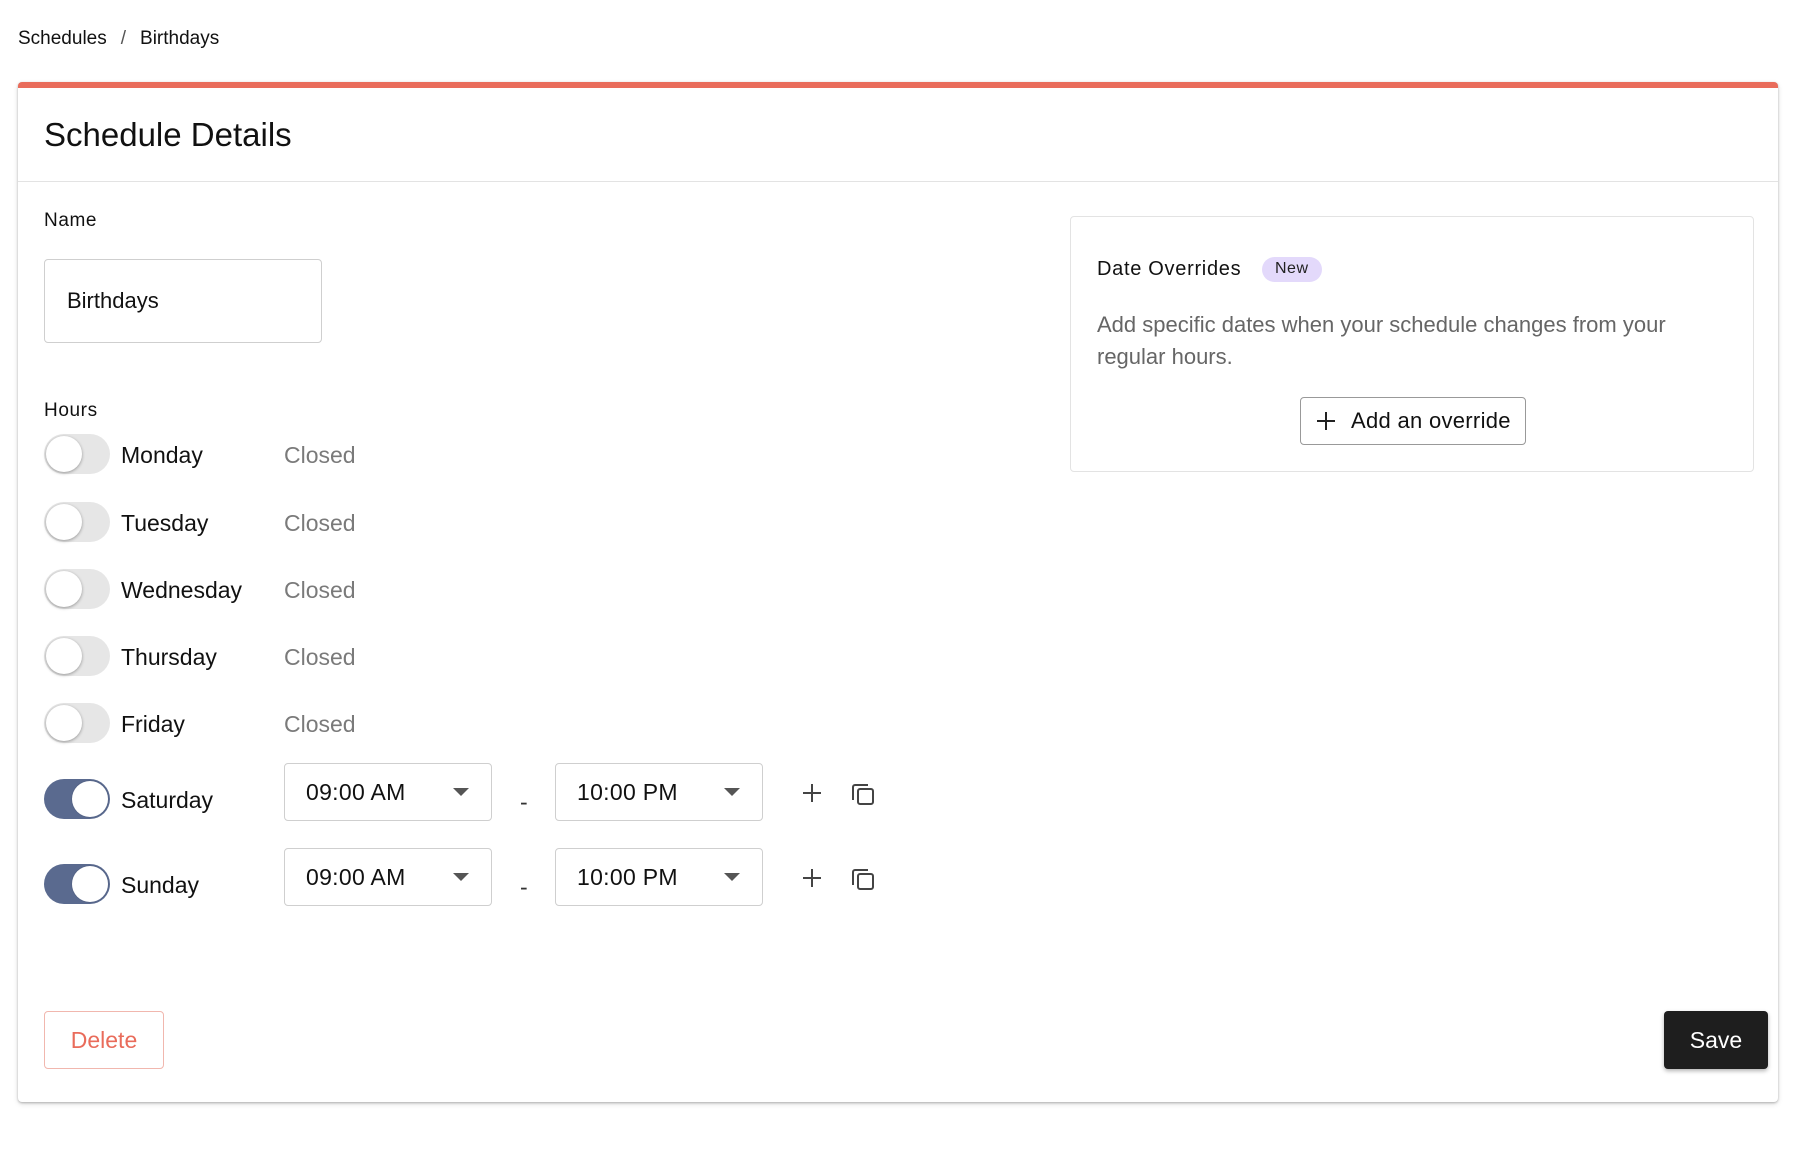 The width and height of the screenshot is (1796, 1160). I want to click on date-overrides-title: Date Overrides, so click(1169, 269).